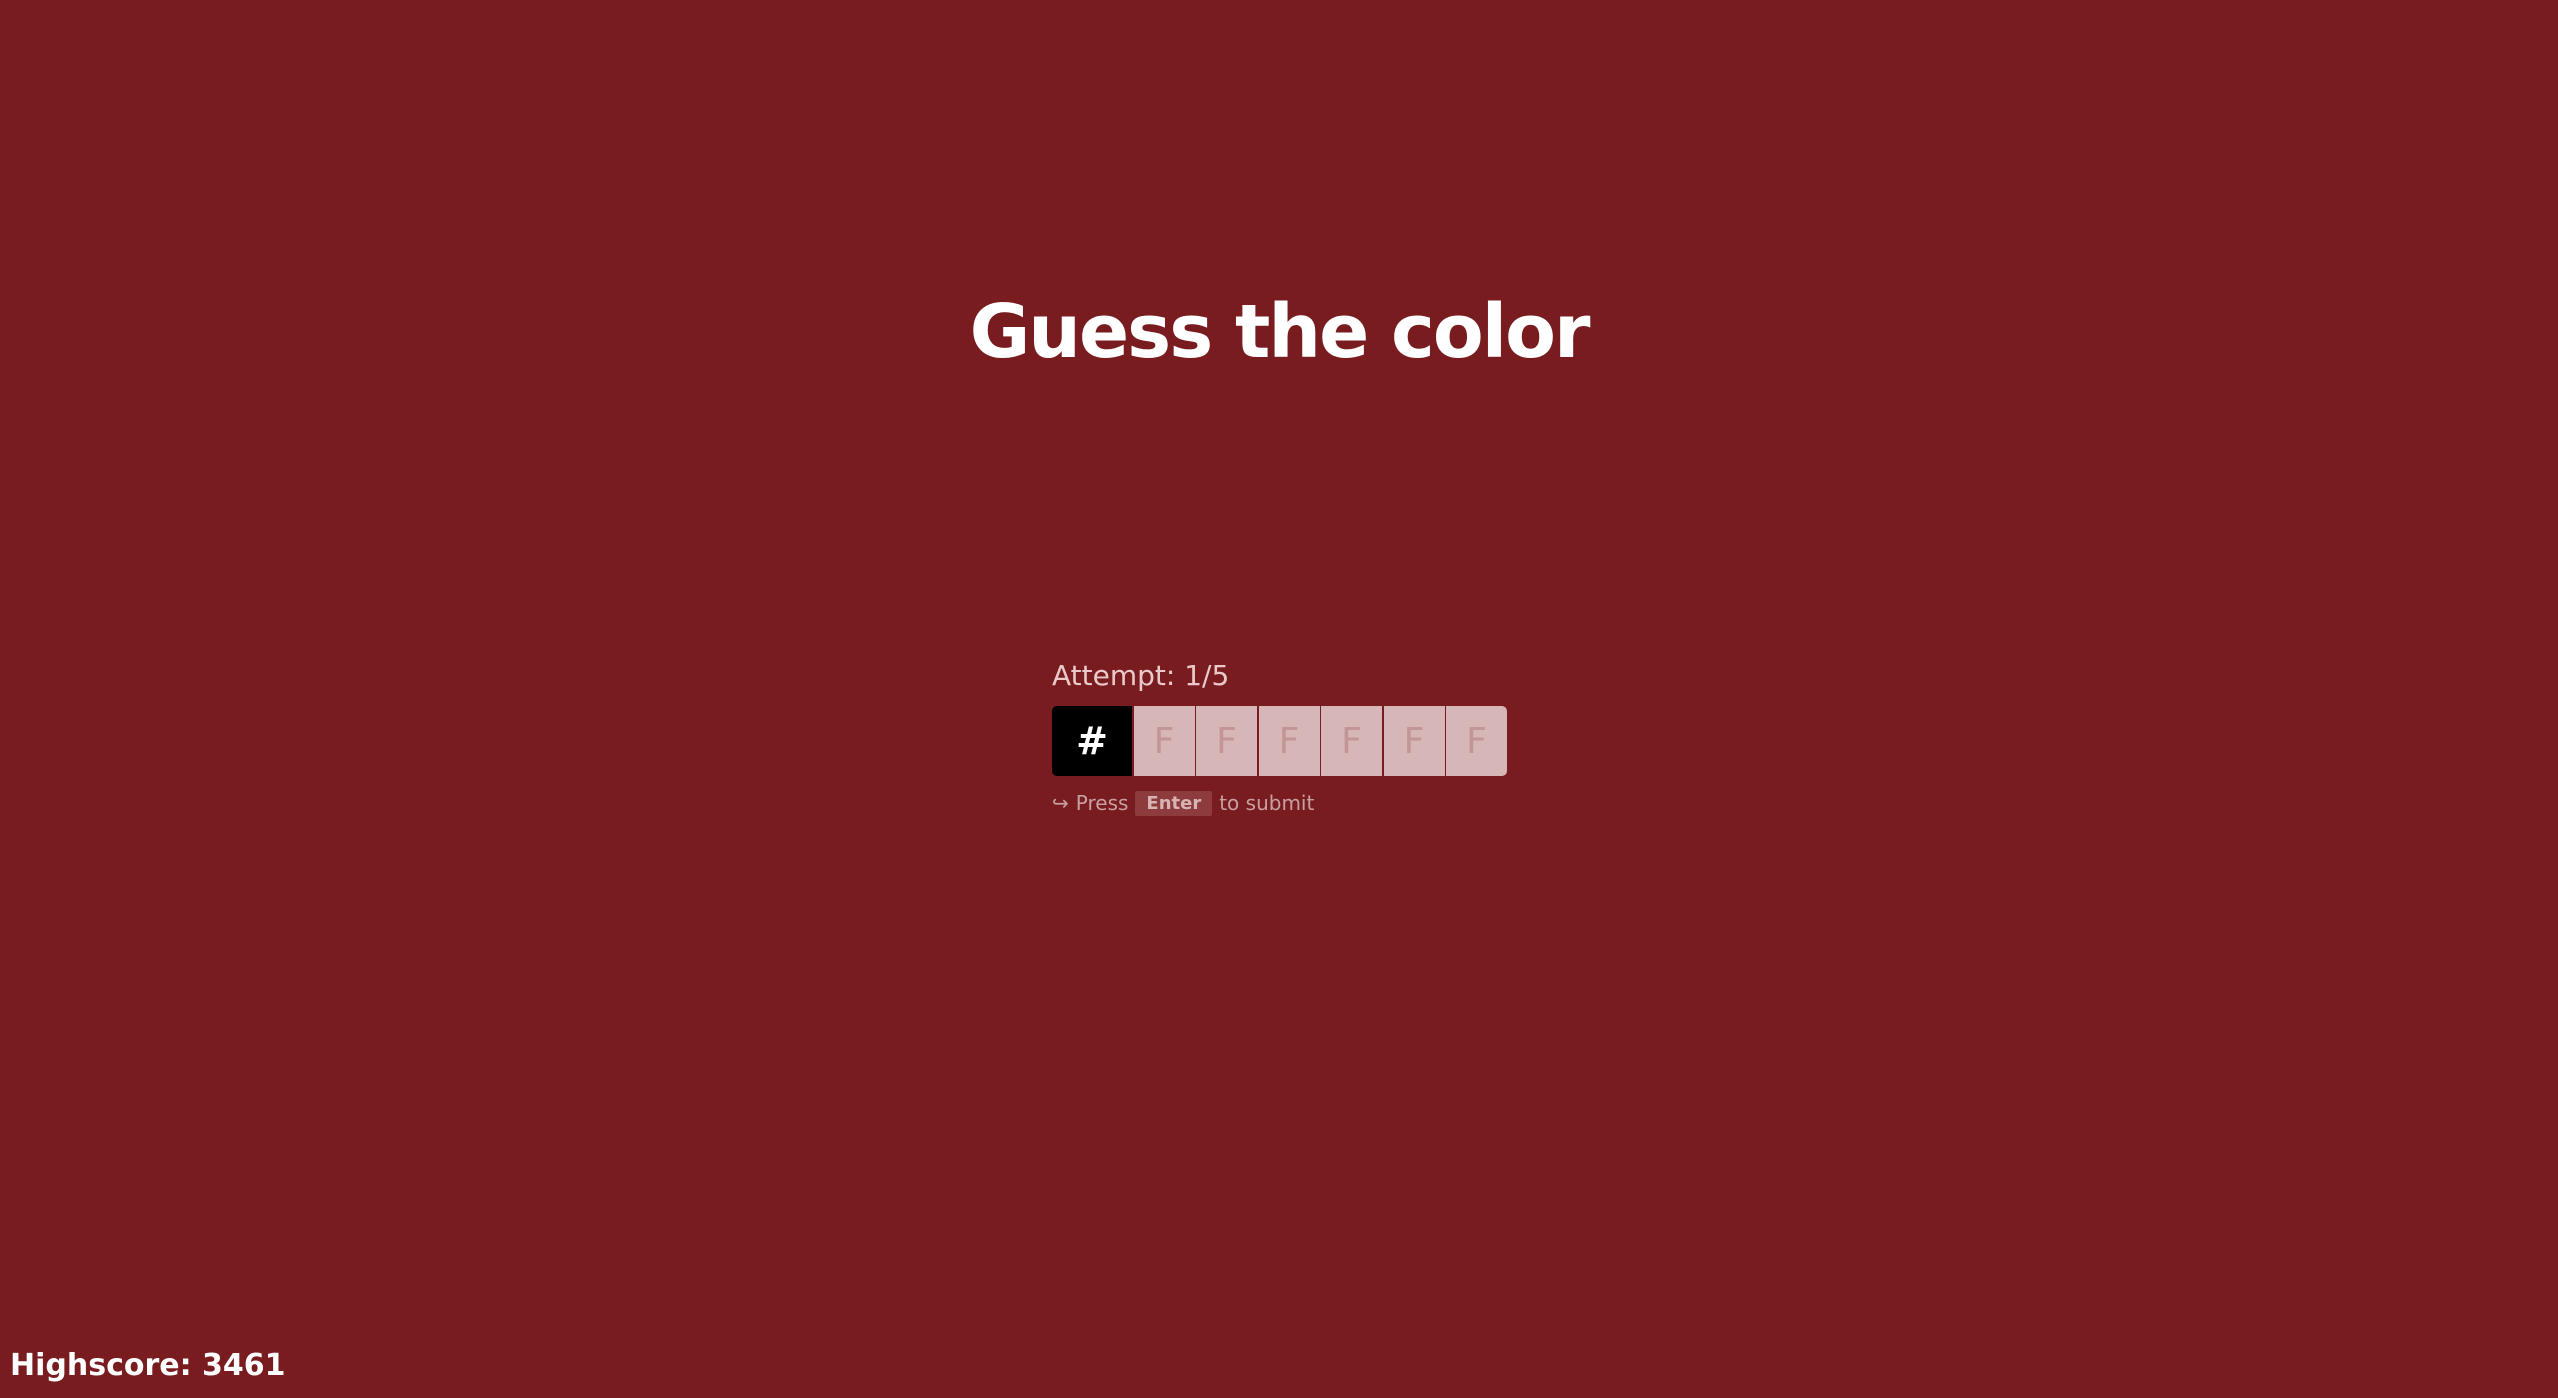 The height and width of the screenshot is (1398, 2558). I want to click on hex-input-row: #, so click(1279, 741).